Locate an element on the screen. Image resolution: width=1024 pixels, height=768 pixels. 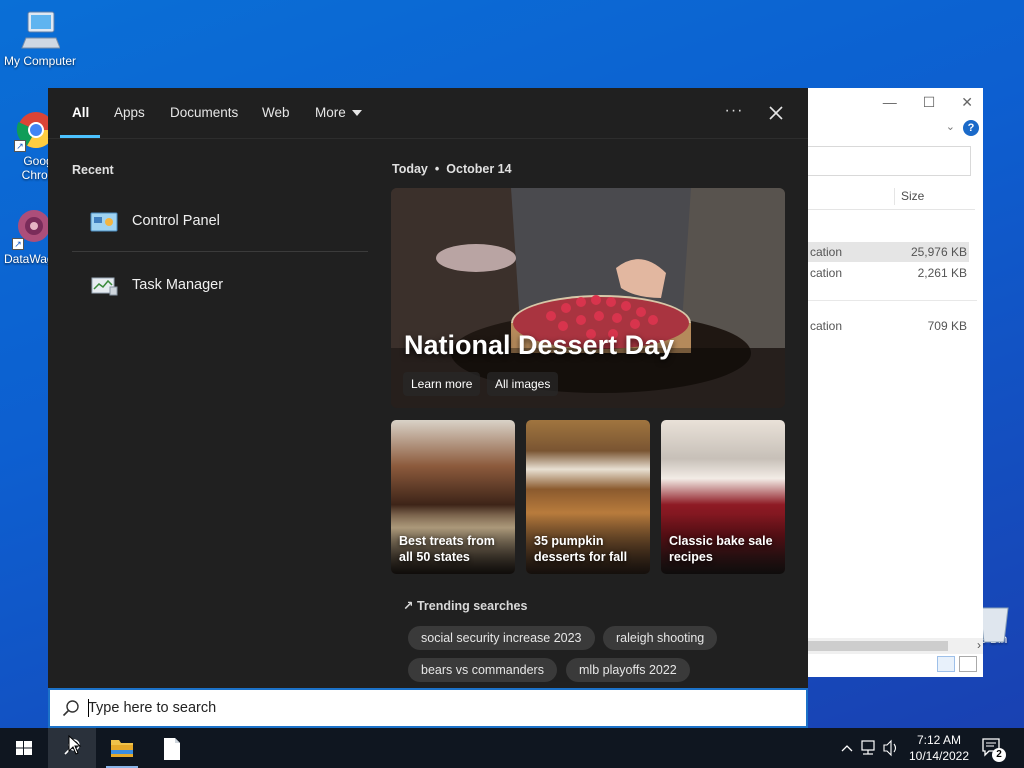
desktop-icon-chrome: ↗ Goog Chron is located at coordinates (24, 145).